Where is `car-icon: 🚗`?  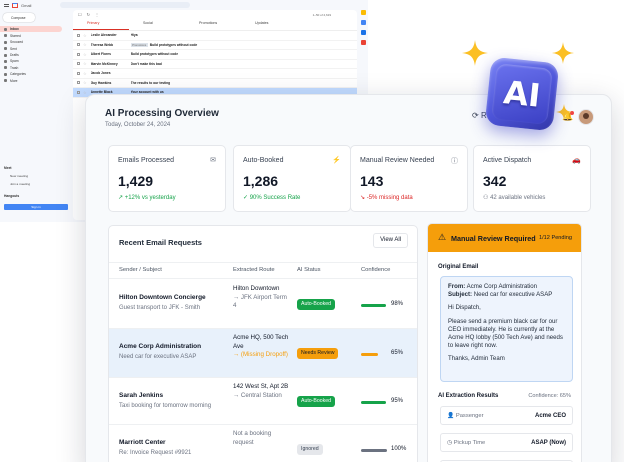 car-icon: 🚗 is located at coordinates (576, 160).